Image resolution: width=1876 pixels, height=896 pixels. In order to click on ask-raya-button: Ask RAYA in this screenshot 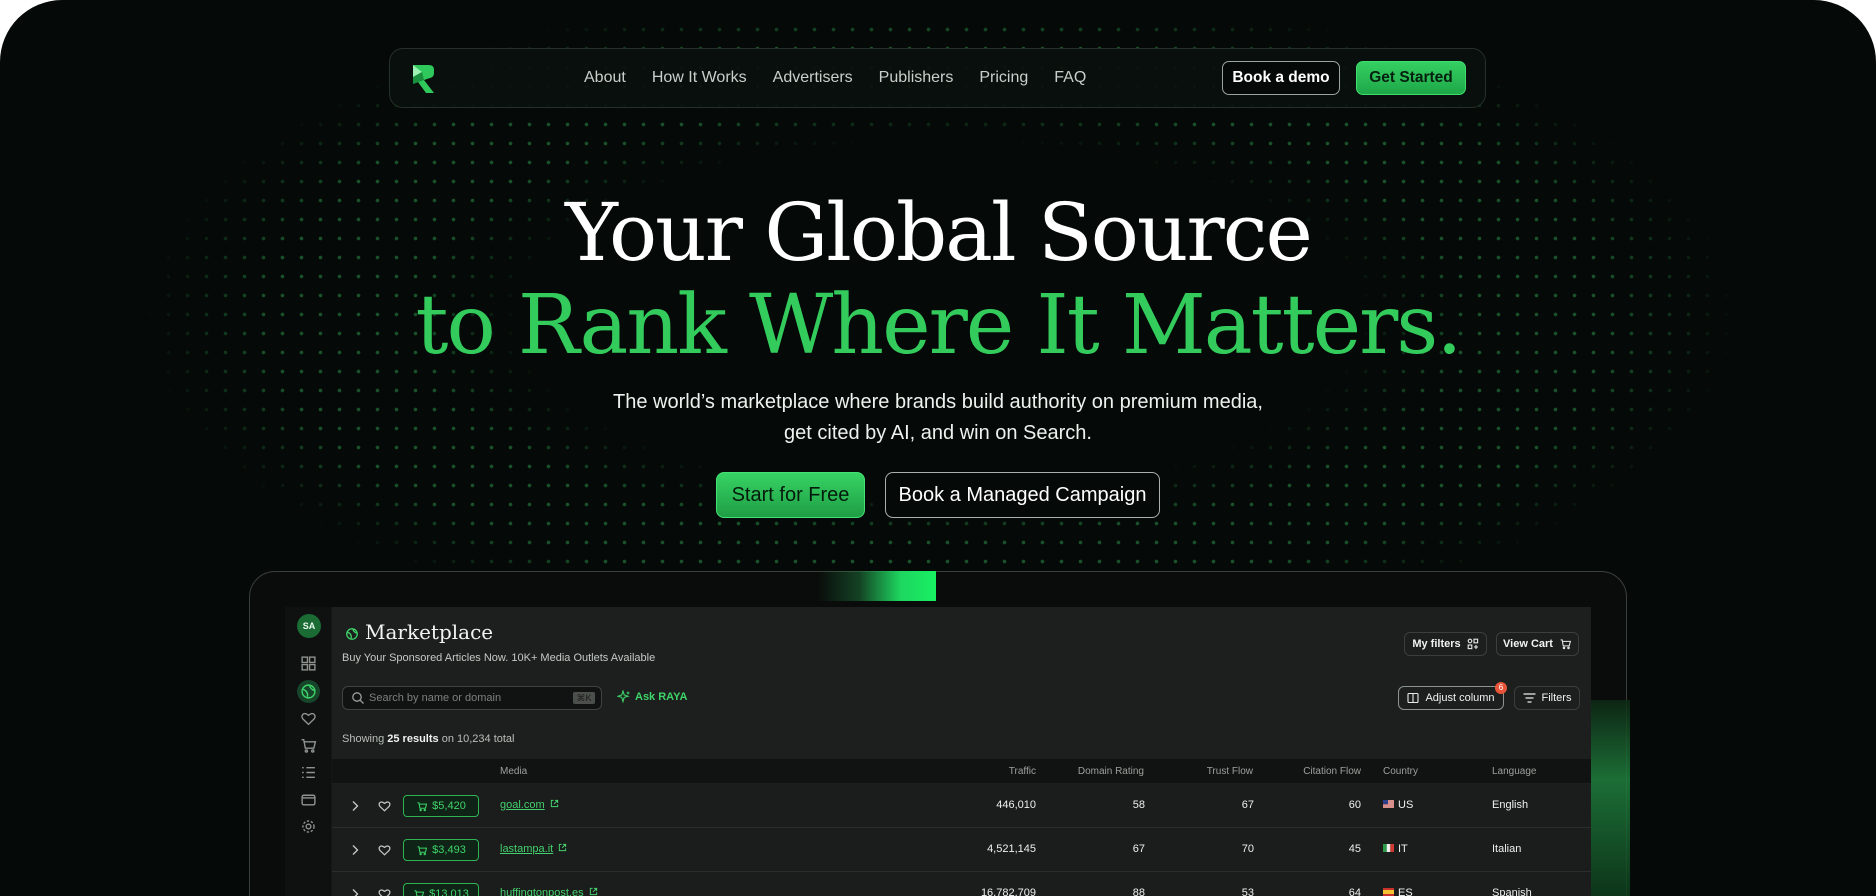, I will do `click(652, 697)`.